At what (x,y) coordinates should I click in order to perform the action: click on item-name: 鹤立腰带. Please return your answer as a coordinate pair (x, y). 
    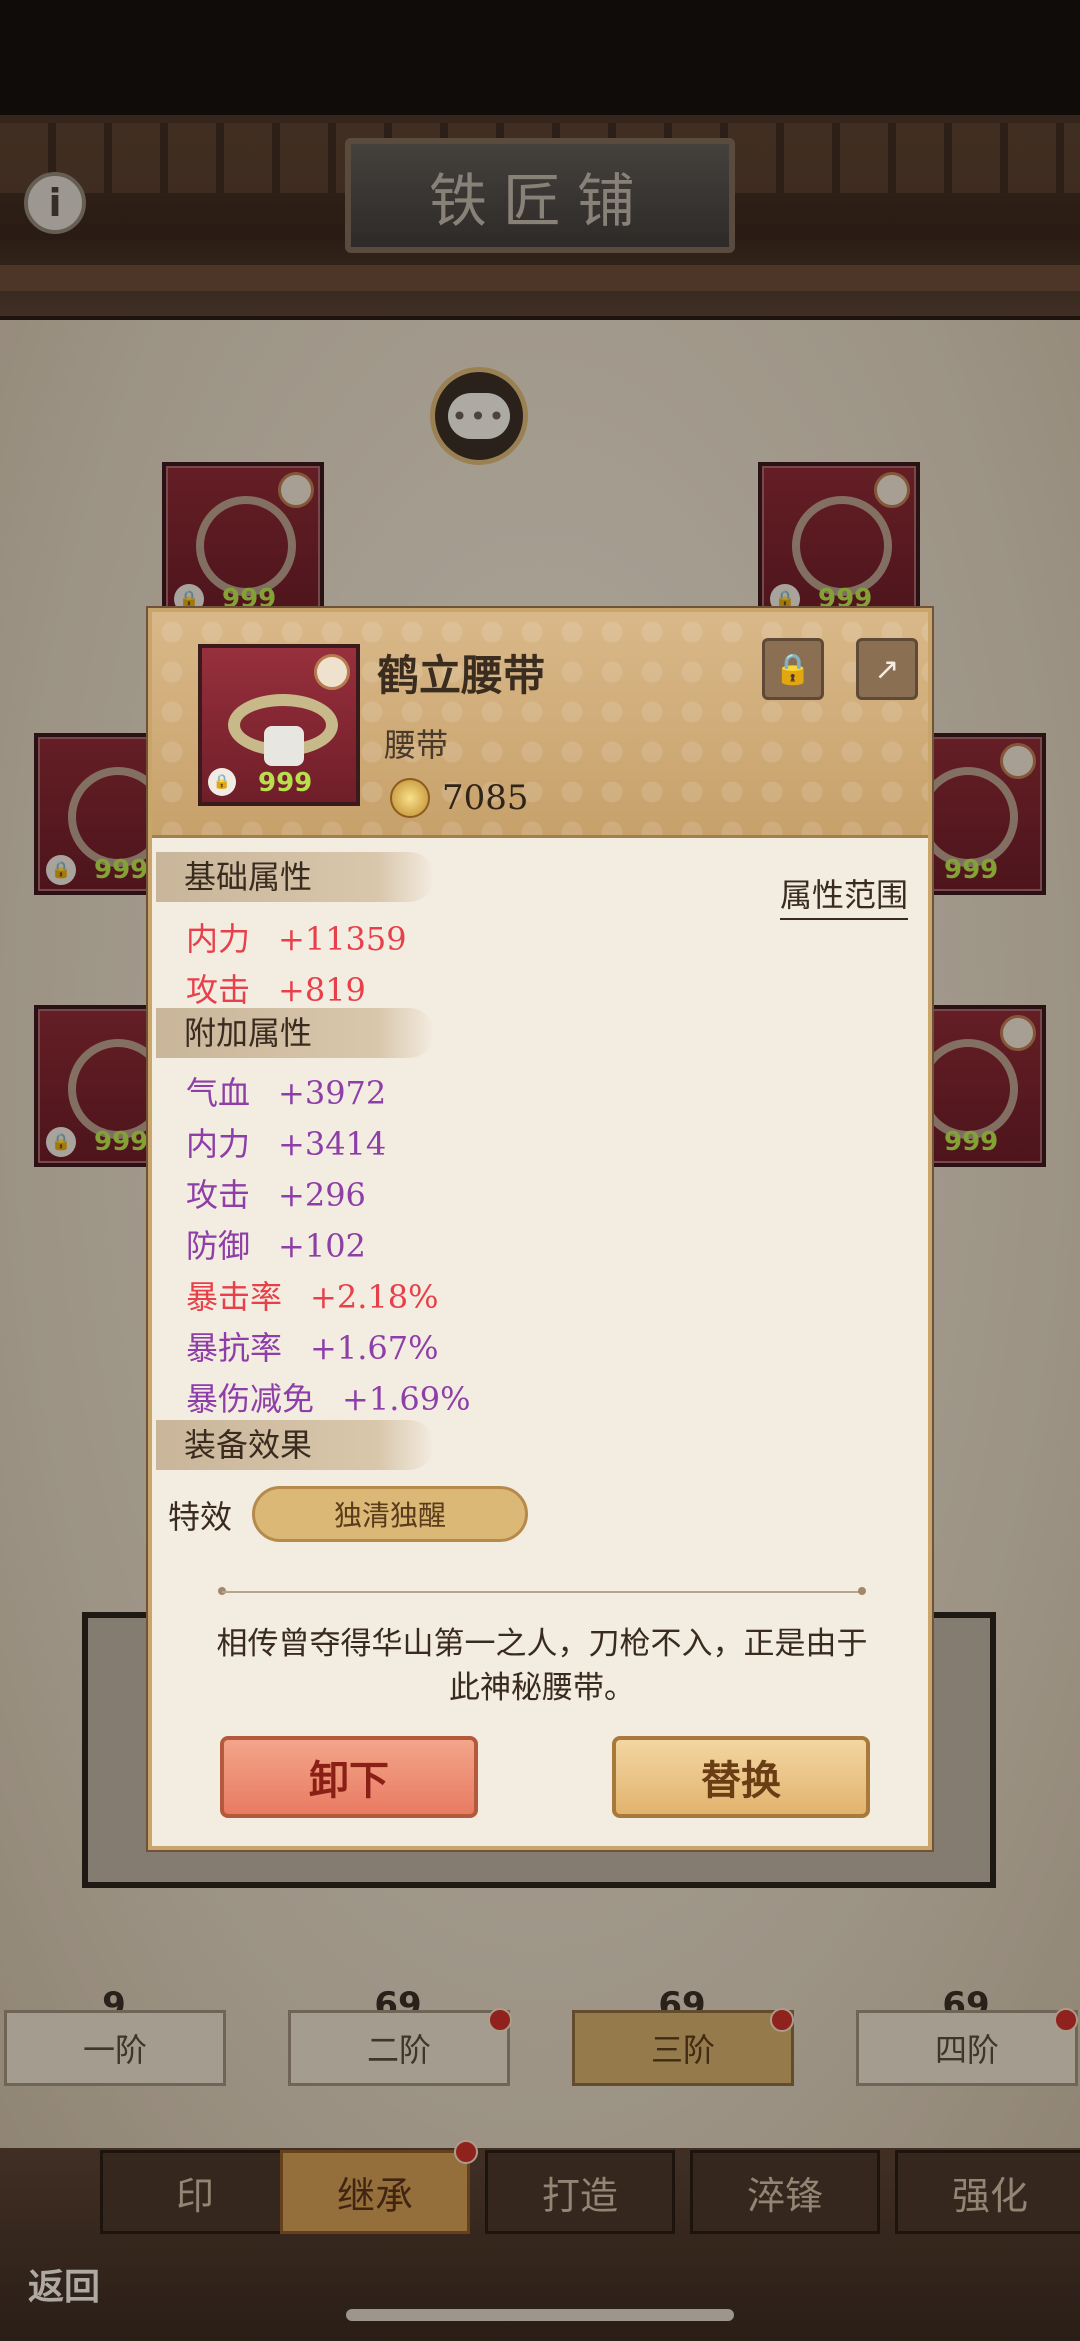
    Looking at the image, I should click on (461, 675).